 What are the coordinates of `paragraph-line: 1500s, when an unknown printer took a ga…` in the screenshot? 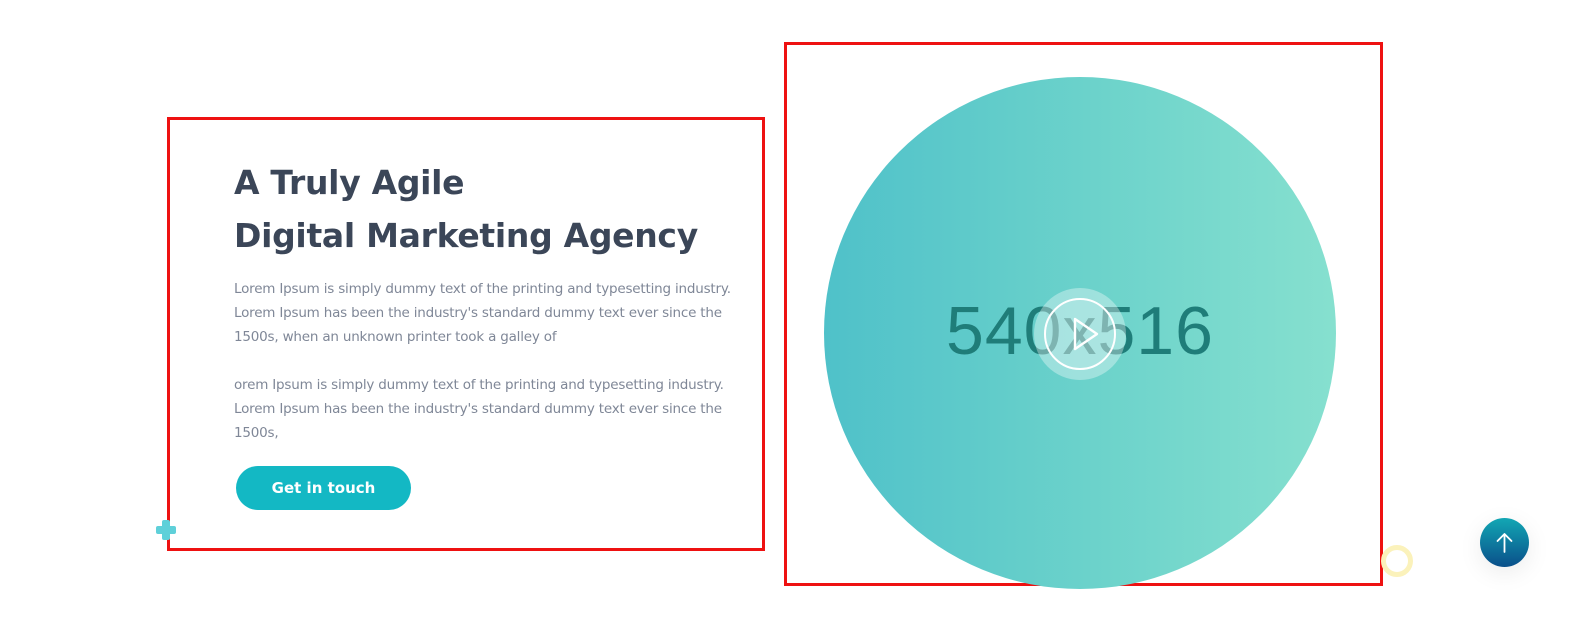 It's located at (395, 337).